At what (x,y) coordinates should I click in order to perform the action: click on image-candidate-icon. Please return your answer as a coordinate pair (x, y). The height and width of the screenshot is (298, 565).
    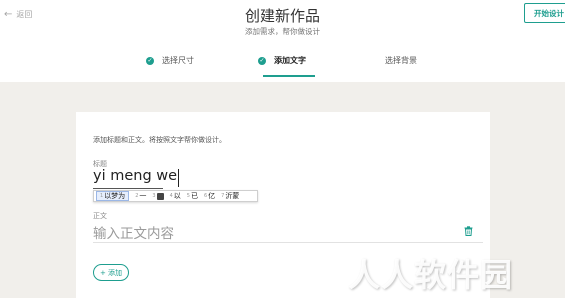
    Looking at the image, I should click on (160, 196).